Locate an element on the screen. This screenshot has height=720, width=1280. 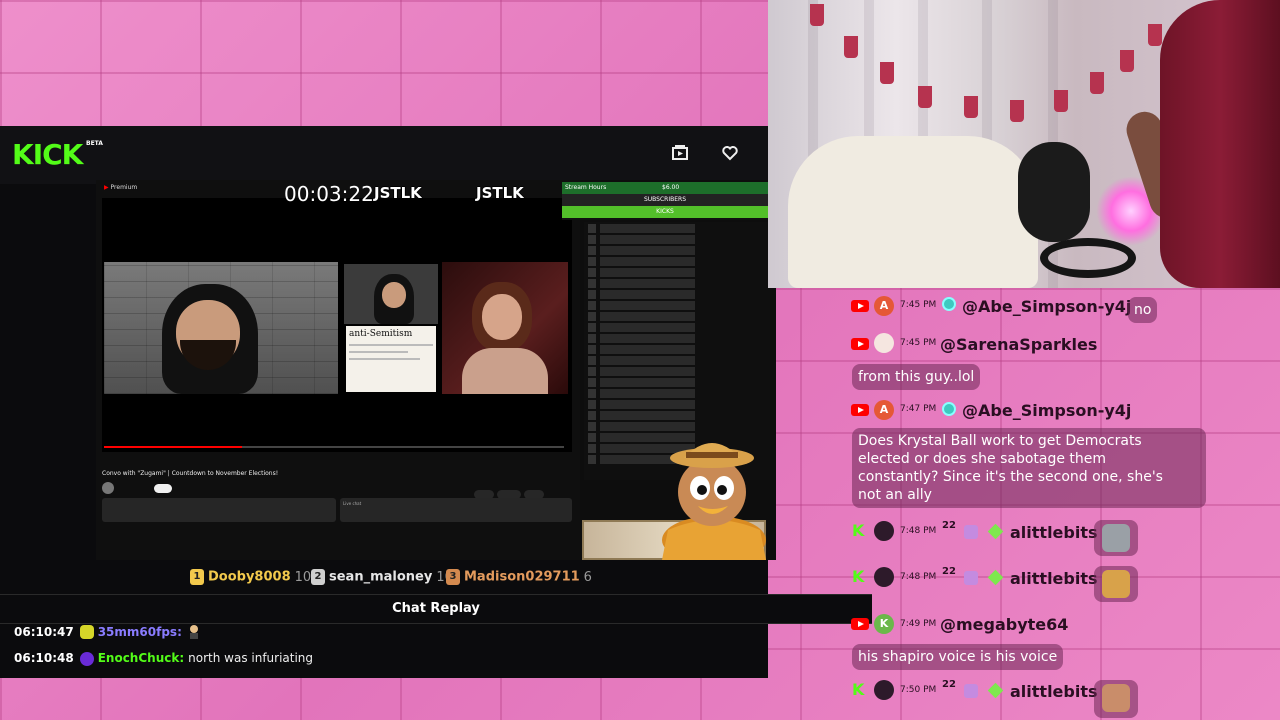
replay-message: 06:10:48 EnochChuck: north was infuriating is located at coordinates (163, 658).